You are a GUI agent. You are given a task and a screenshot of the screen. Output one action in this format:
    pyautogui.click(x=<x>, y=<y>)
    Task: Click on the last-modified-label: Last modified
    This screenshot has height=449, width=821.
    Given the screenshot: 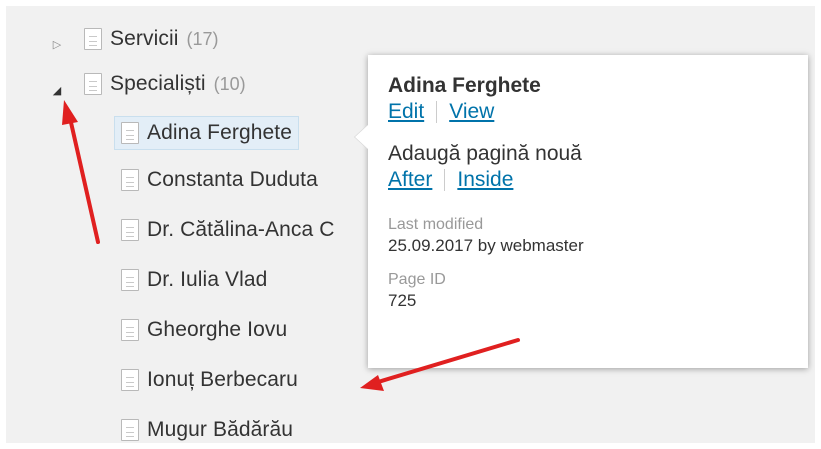 What is the action you would take?
    pyautogui.click(x=436, y=224)
    